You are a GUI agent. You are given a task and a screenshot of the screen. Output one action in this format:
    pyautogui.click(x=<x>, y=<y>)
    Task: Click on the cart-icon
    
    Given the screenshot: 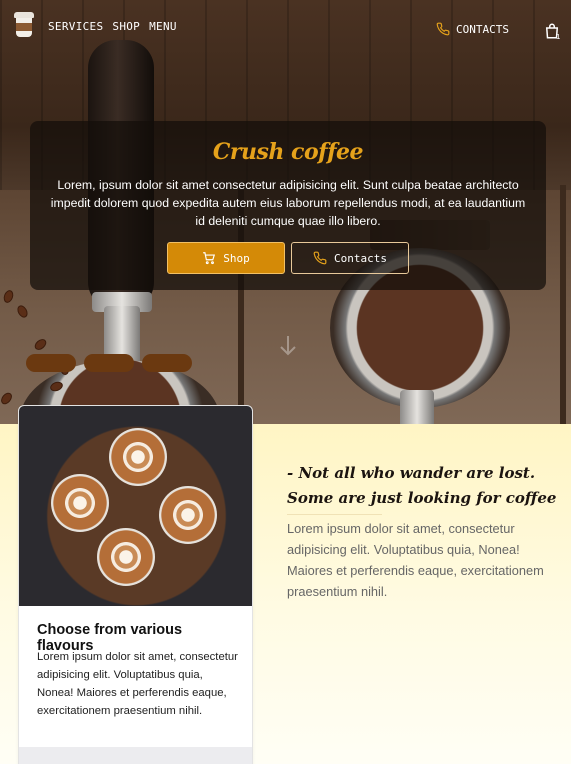 What is the action you would take?
    pyautogui.click(x=209, y=258)
    